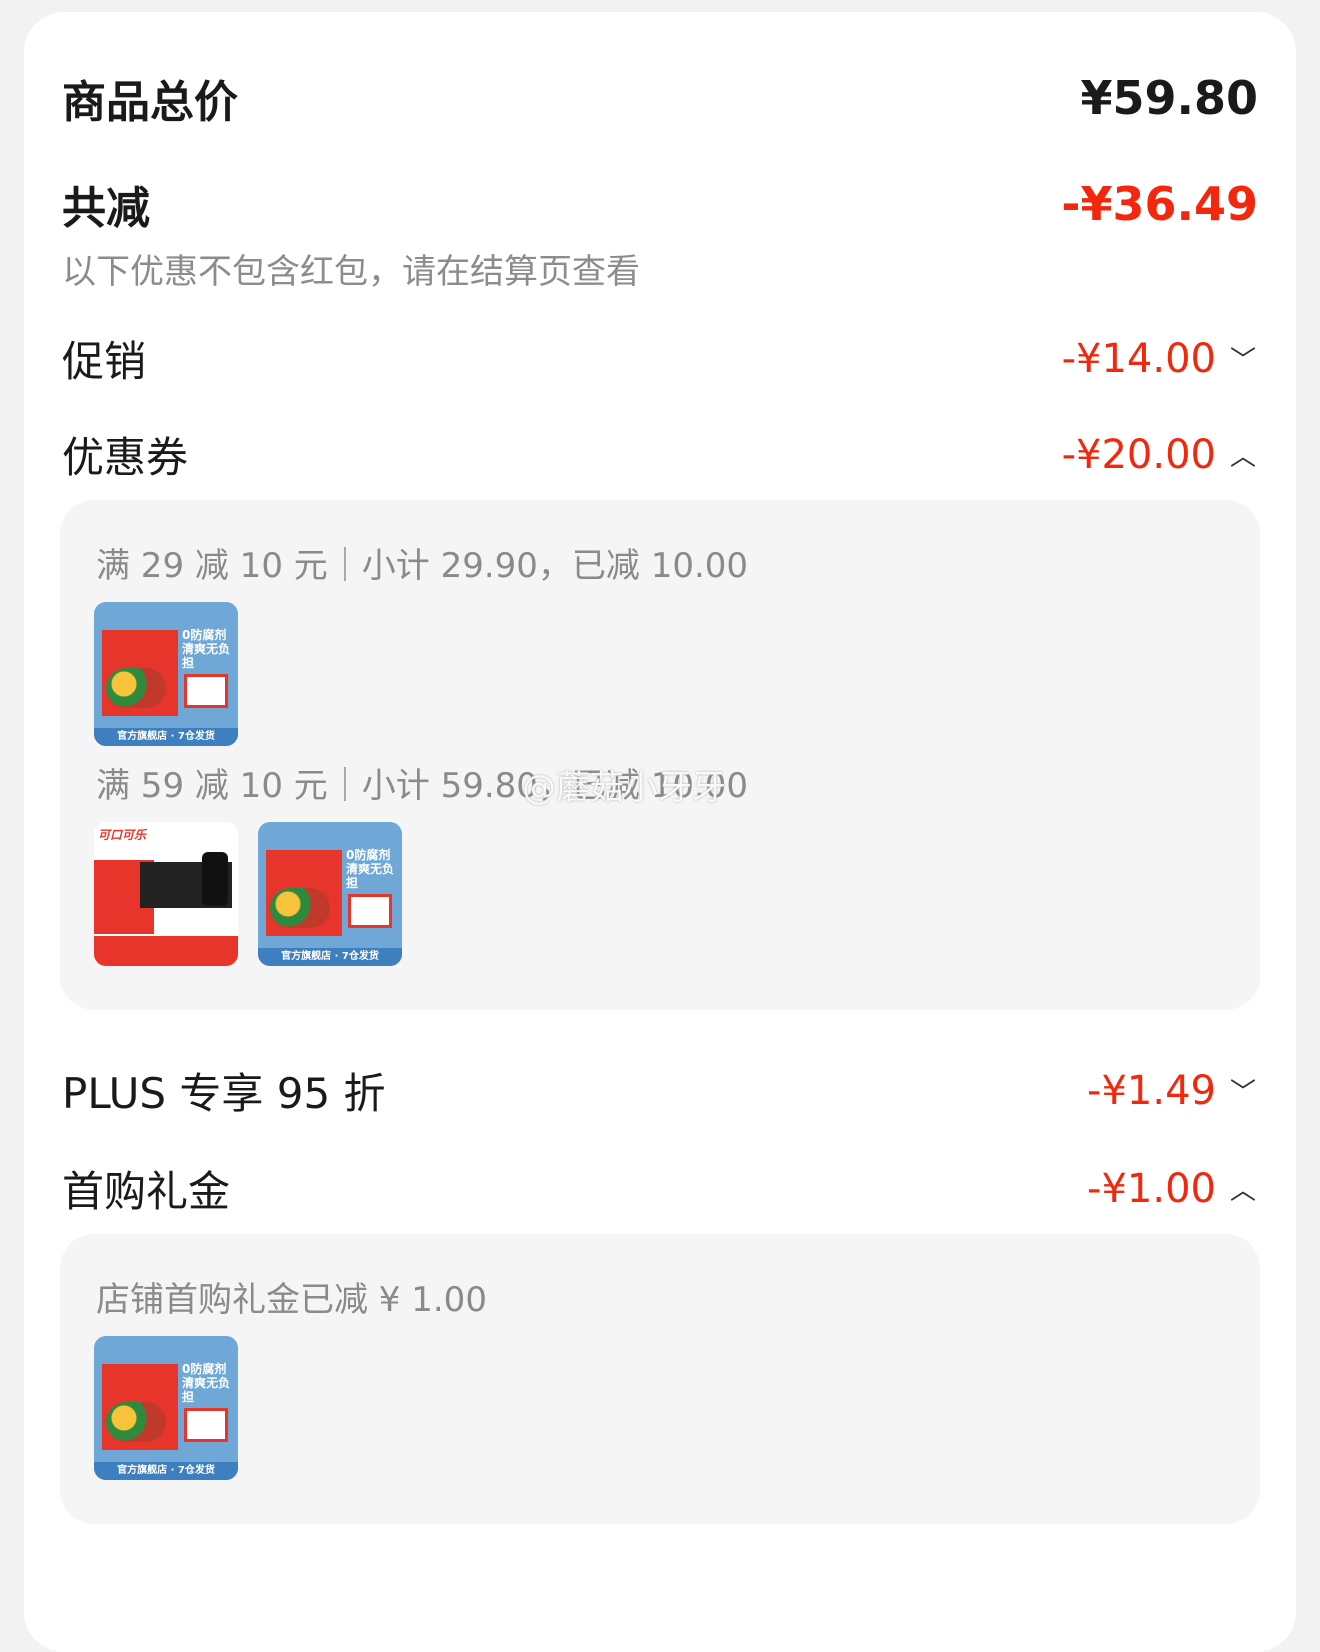 Image resolution: width=1320 pixels, height=1652 pixels. I want to click on plus-discount-label: PLUS 专享 95 折, so click(224, 1093).